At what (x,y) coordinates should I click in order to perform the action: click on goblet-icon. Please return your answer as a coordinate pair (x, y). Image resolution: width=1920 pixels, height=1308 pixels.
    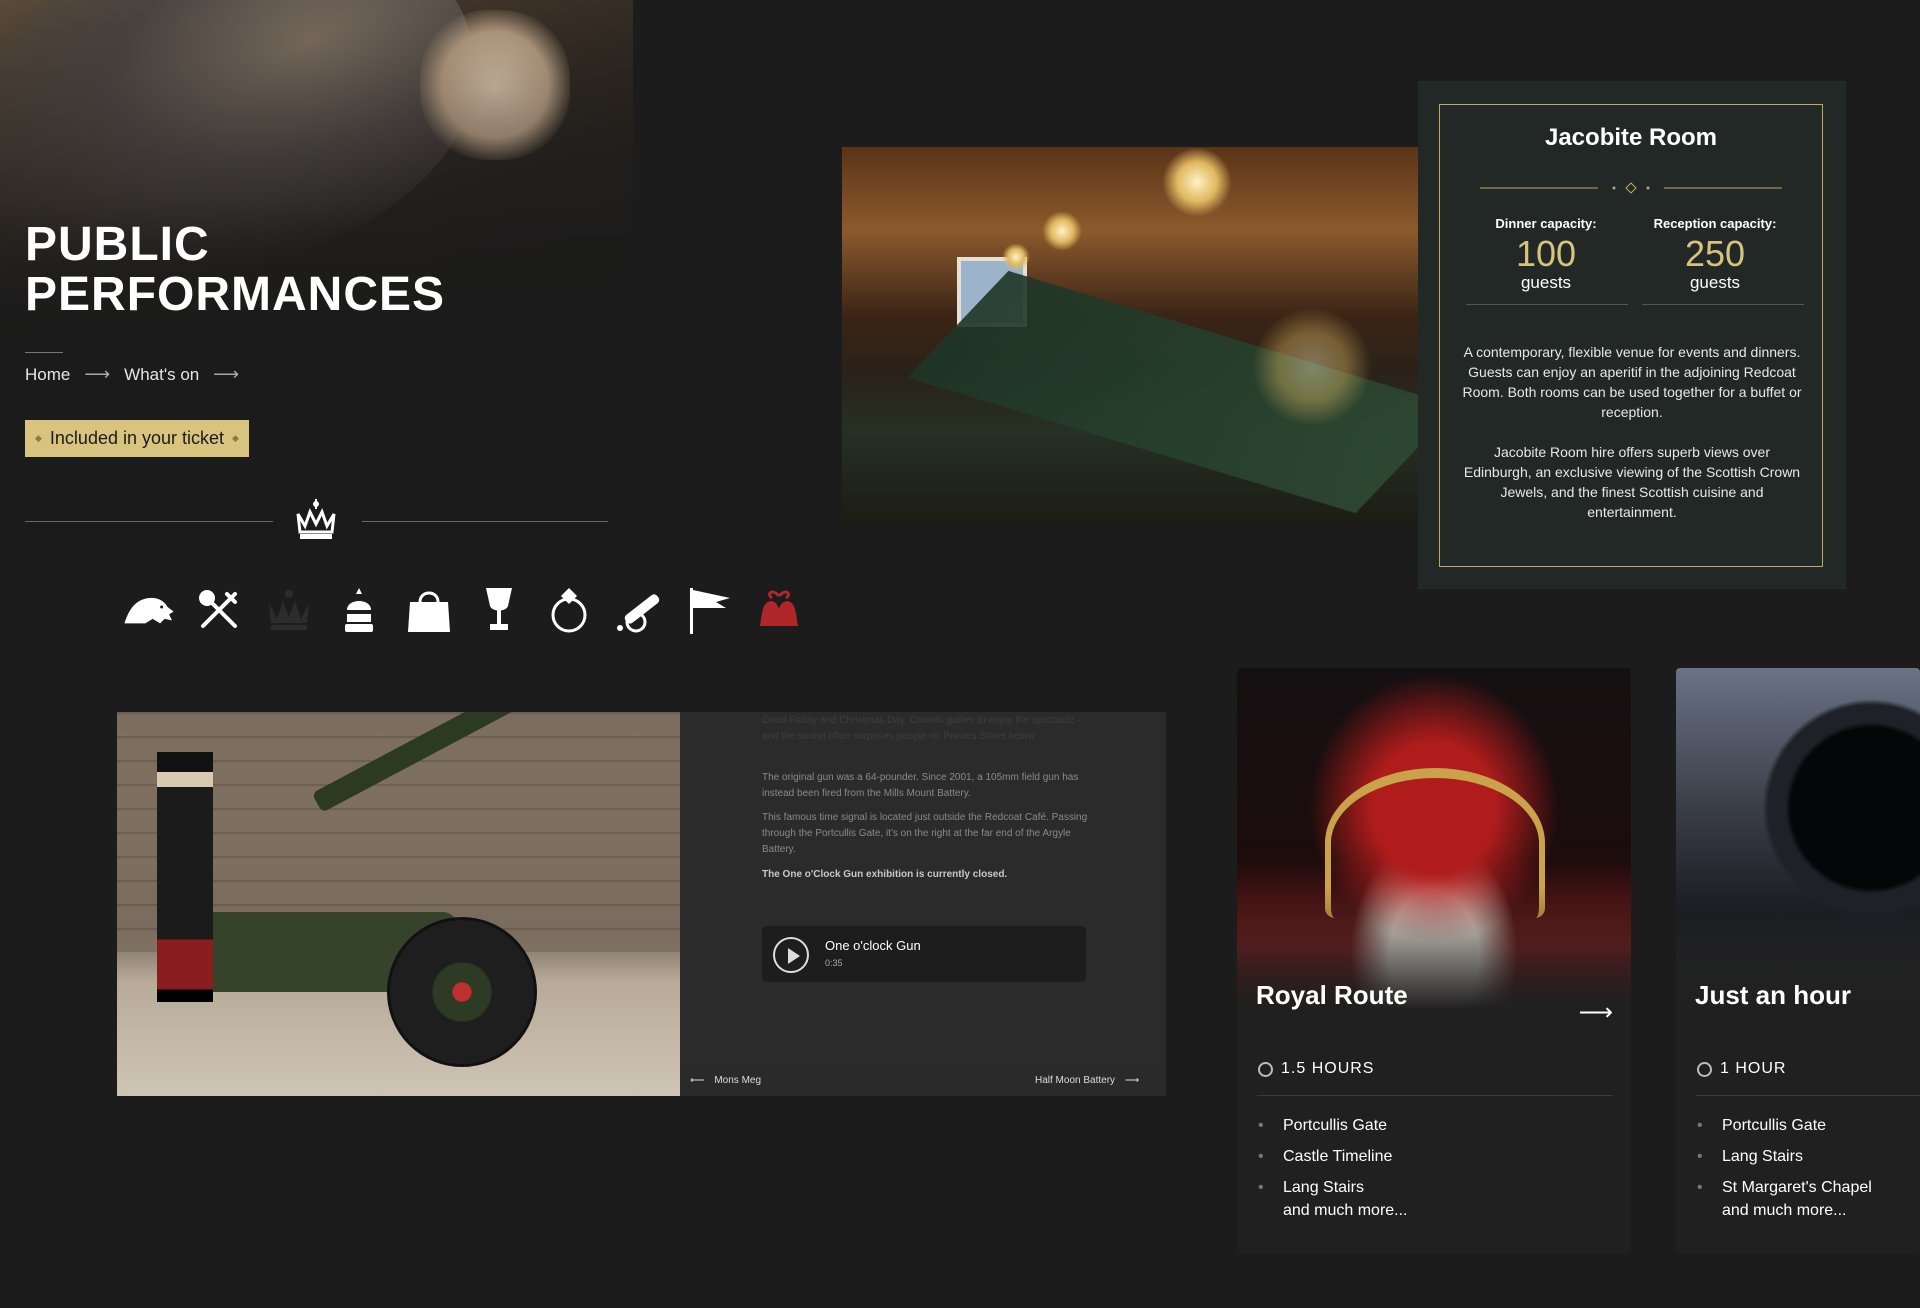
    Looking at the image, I should click on (499, 610).